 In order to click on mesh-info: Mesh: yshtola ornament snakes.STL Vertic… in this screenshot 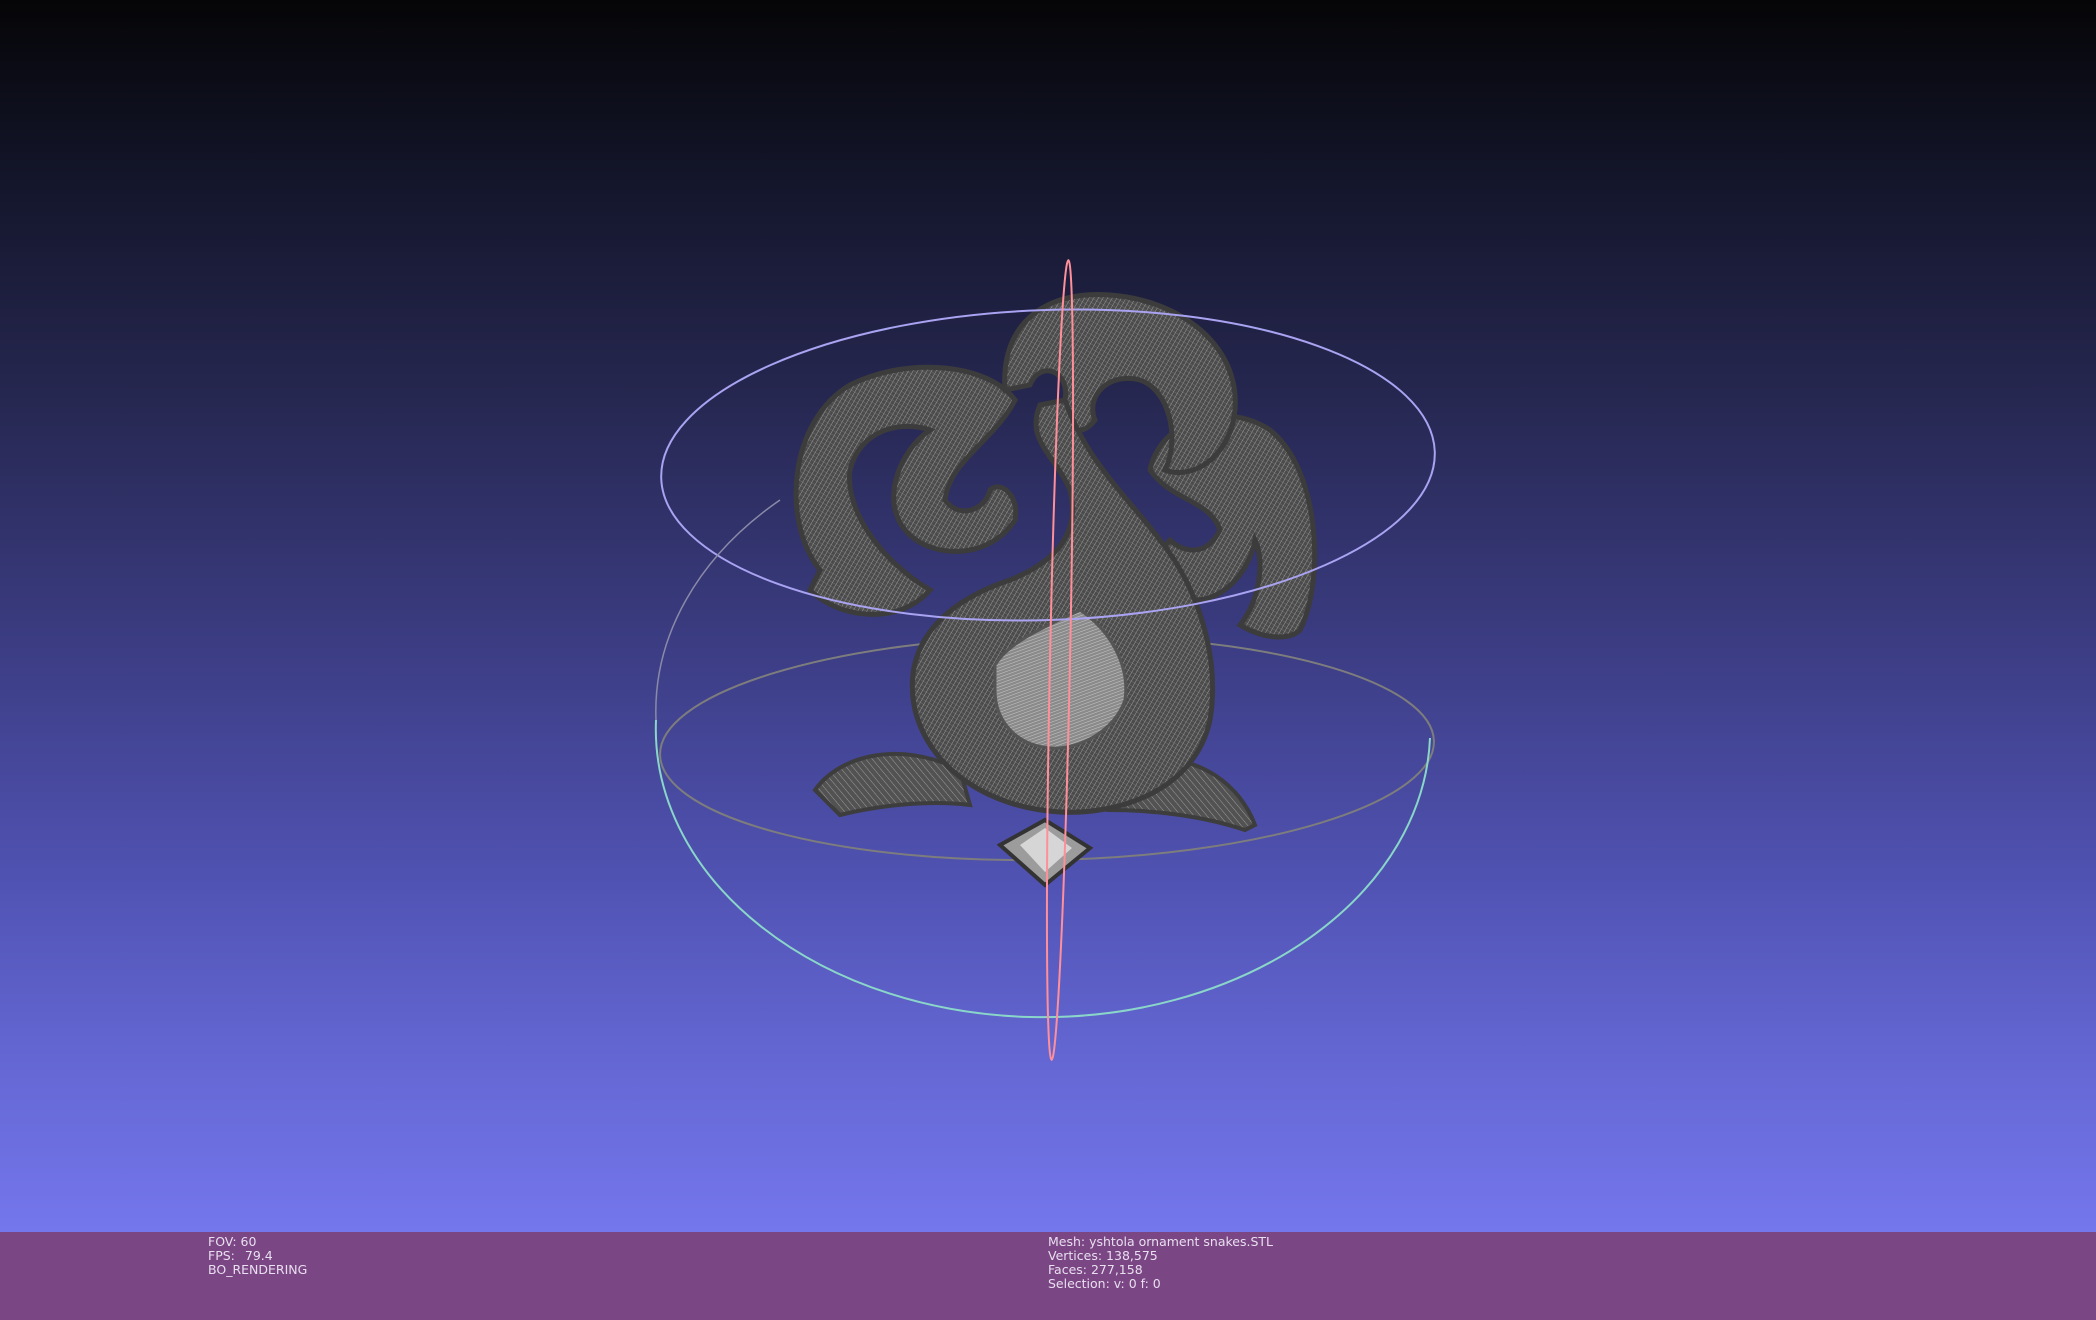, I will do `click(1160, 1263)`.